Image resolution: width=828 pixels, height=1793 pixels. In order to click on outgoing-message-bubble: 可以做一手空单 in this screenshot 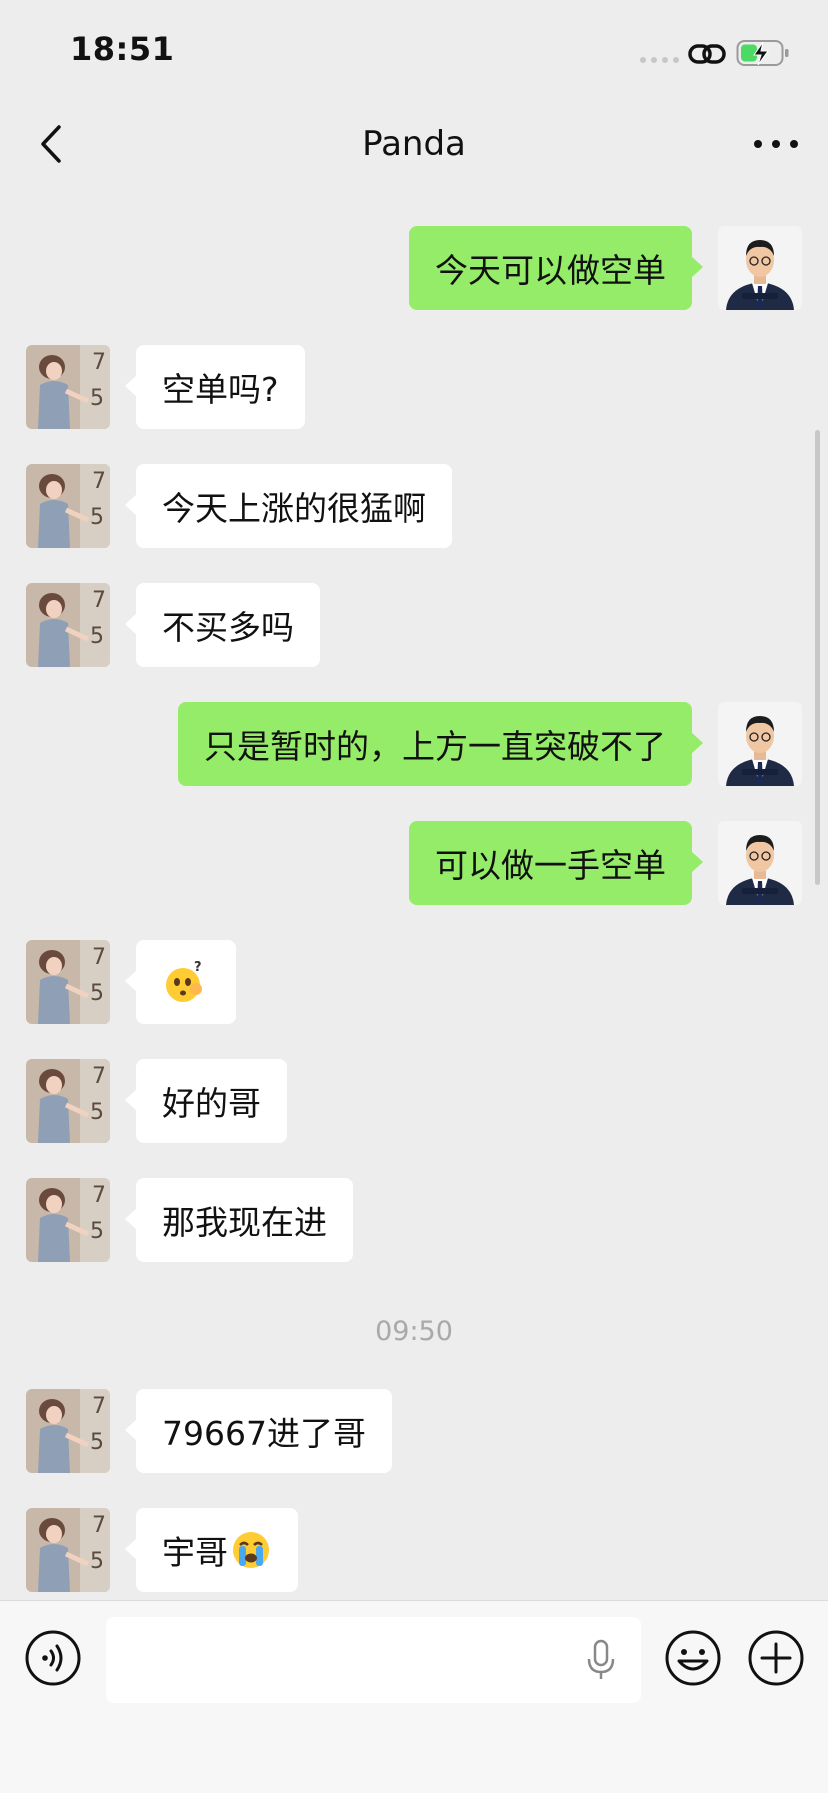, I will do `click(556, 863)`.